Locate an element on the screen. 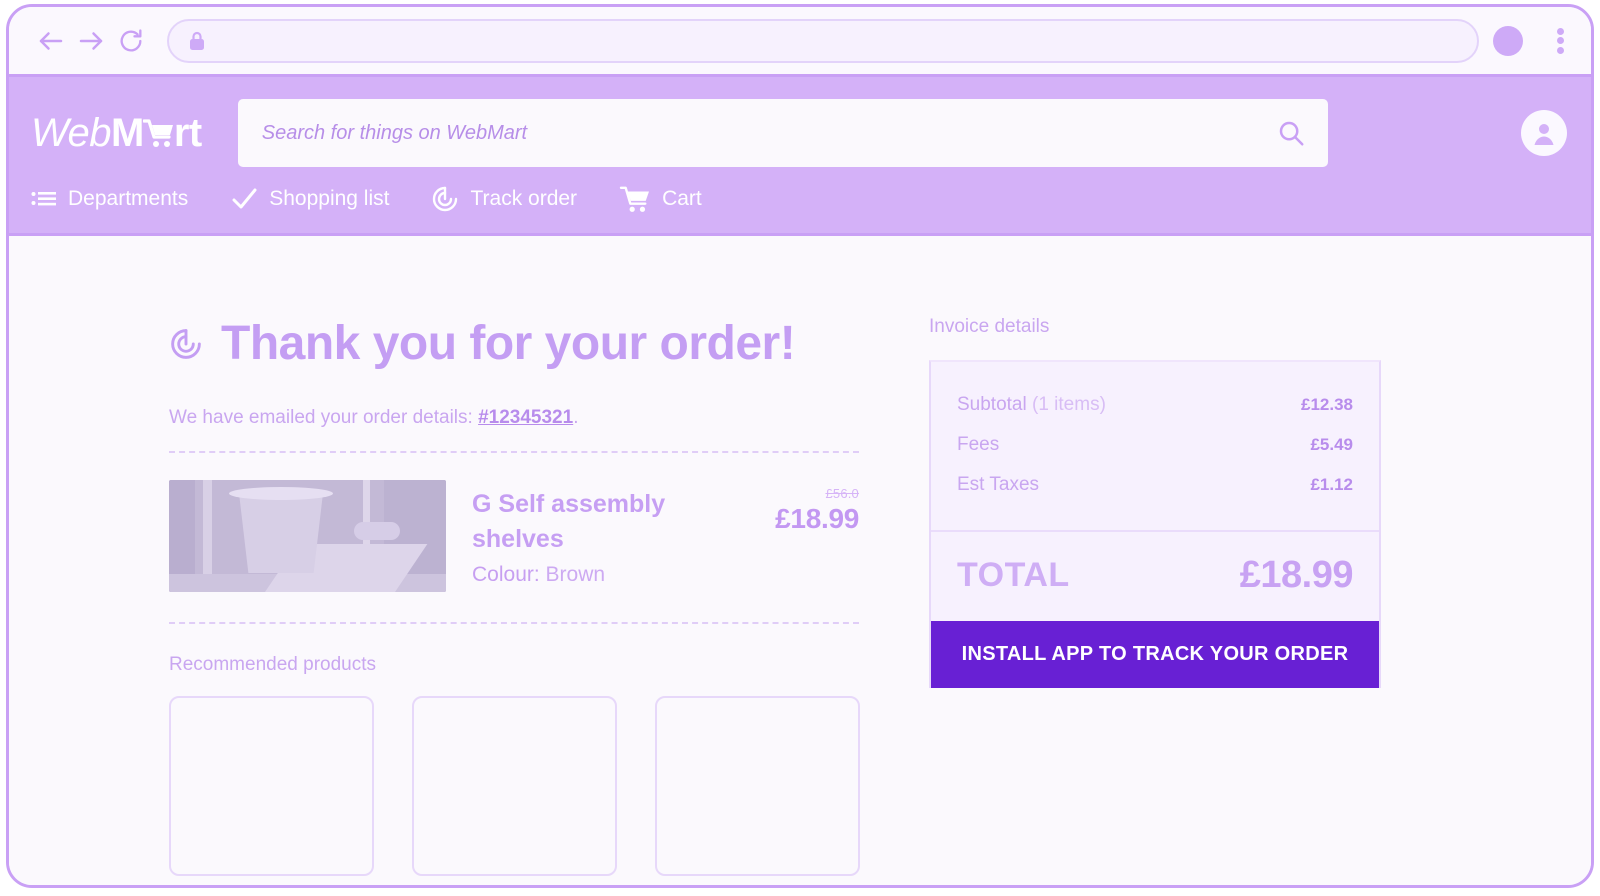  browser-toolbar is located at coordinates (800, 42).